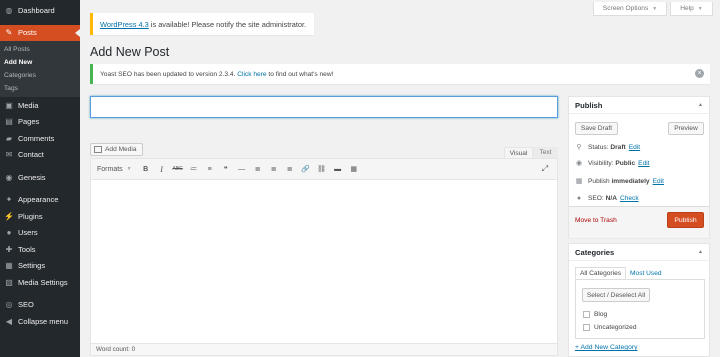  I want to click on add-media-label: Add Media, so click(121, 149).